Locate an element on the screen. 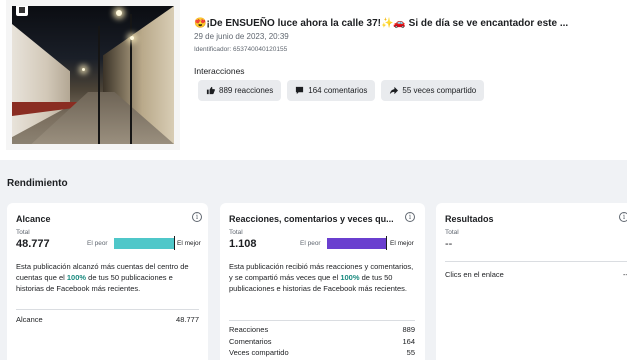 The width and height of the screenshot is (627, 360). thumbs-up-icon is located at coordinates (210, 90).